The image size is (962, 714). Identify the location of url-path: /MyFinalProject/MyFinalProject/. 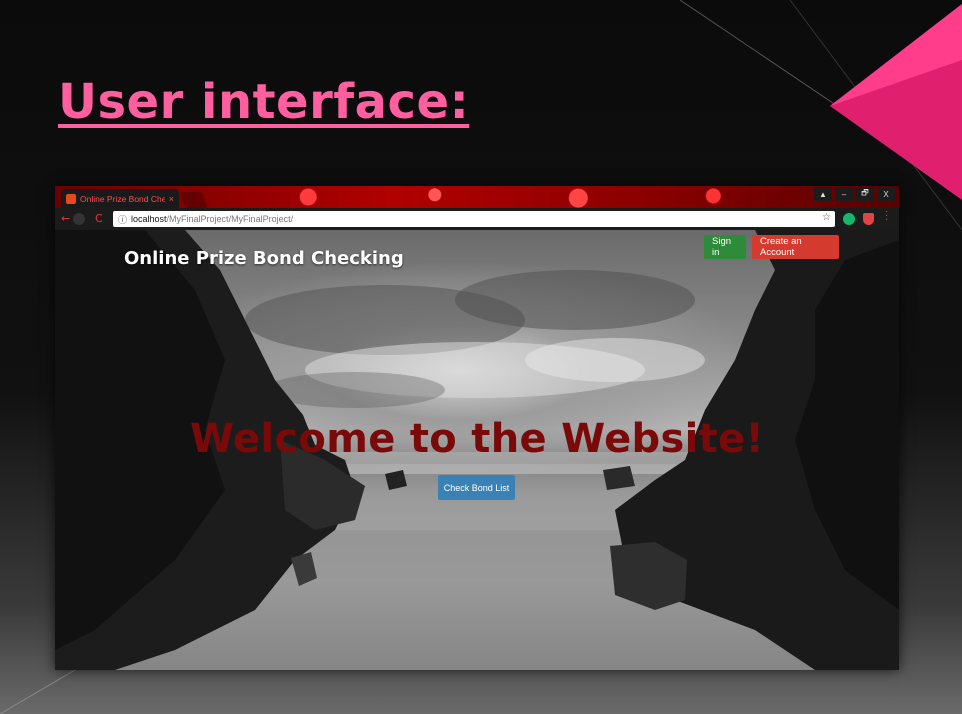
(230, 219).